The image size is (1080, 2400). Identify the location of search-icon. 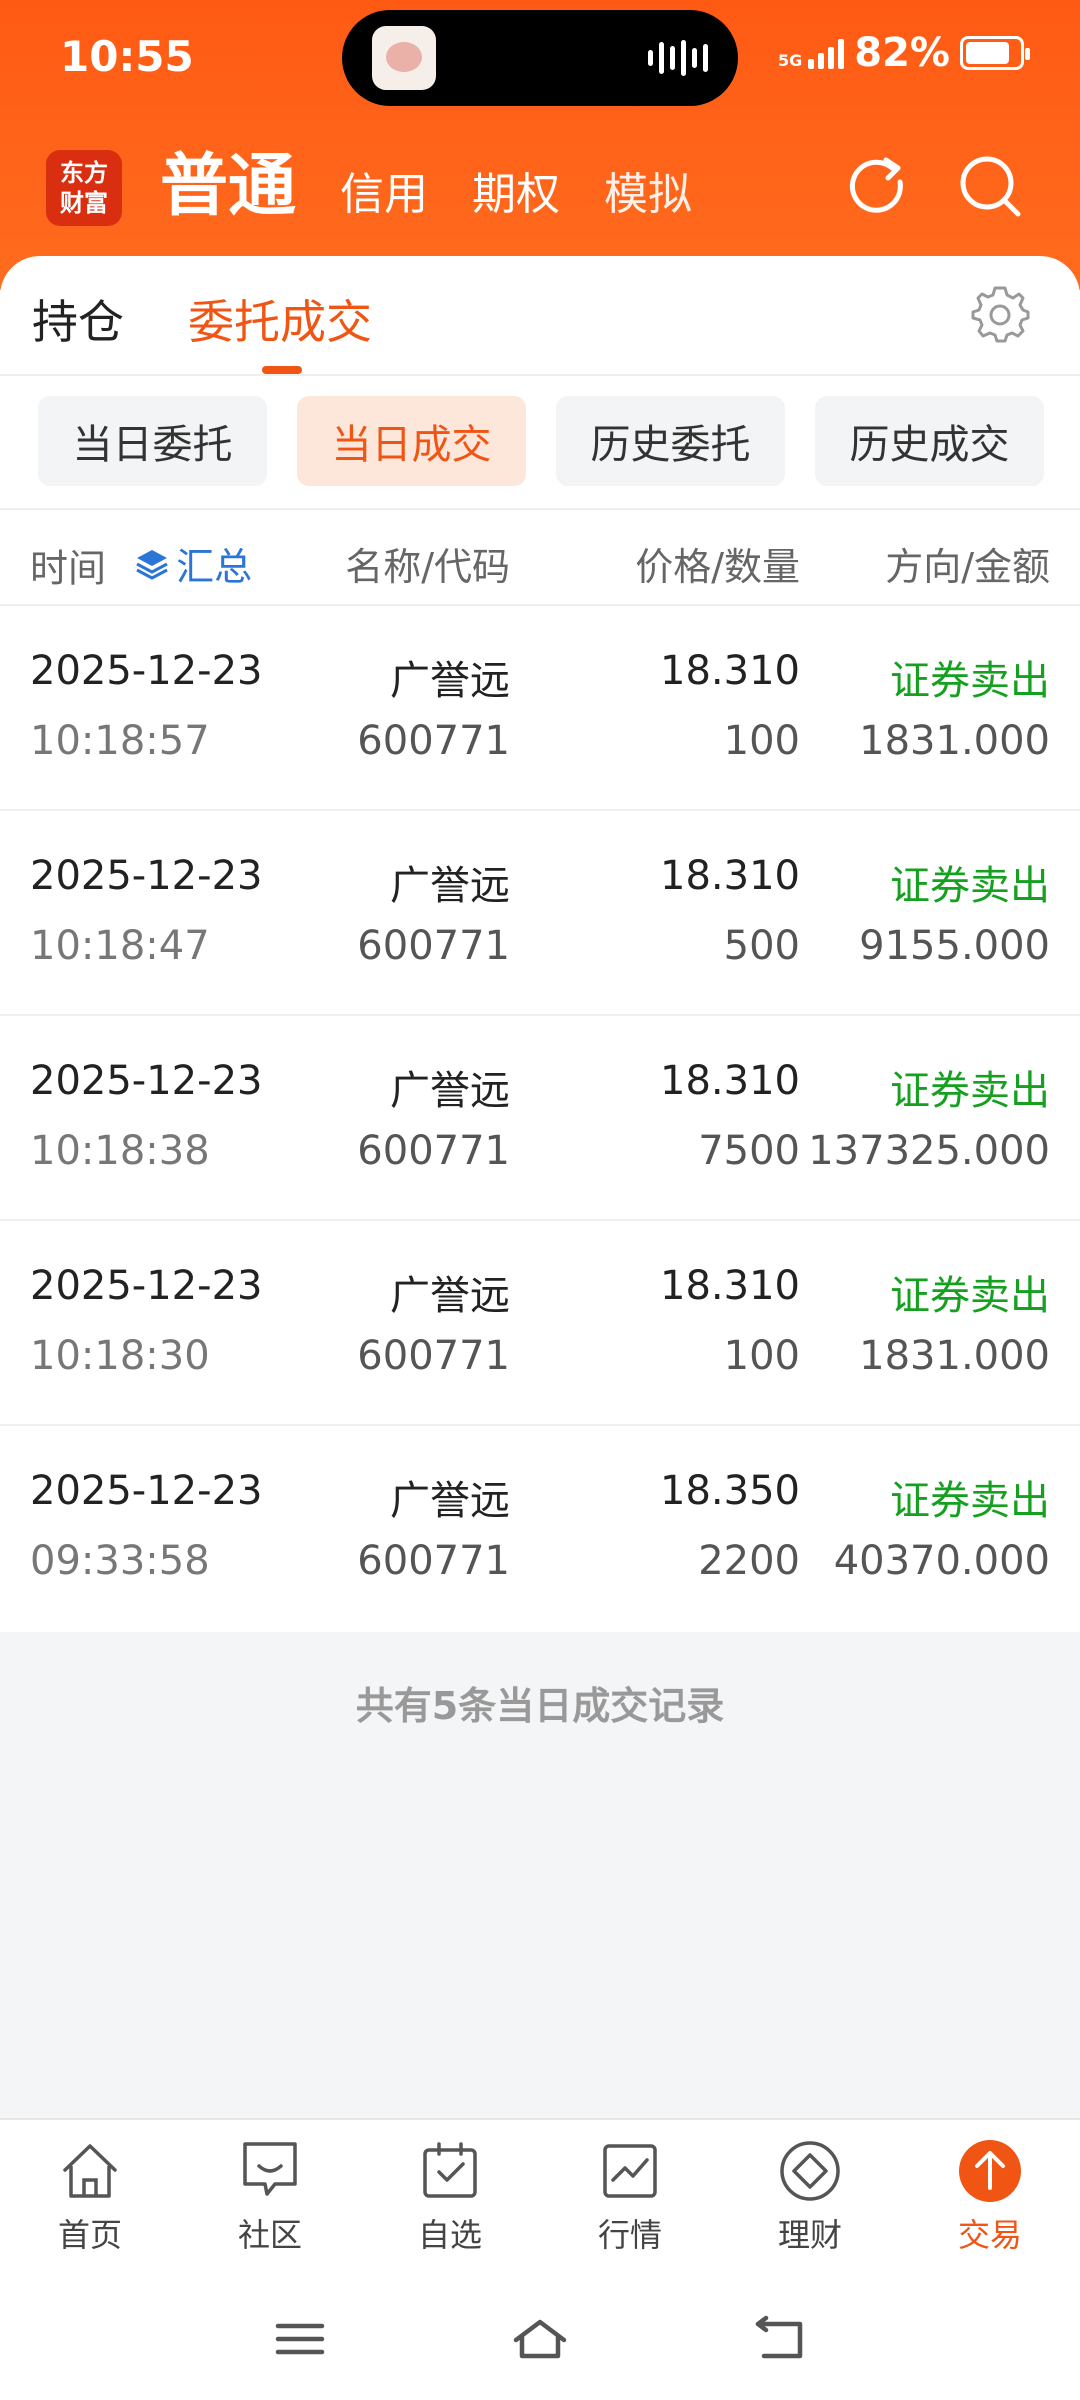
(991, 187).